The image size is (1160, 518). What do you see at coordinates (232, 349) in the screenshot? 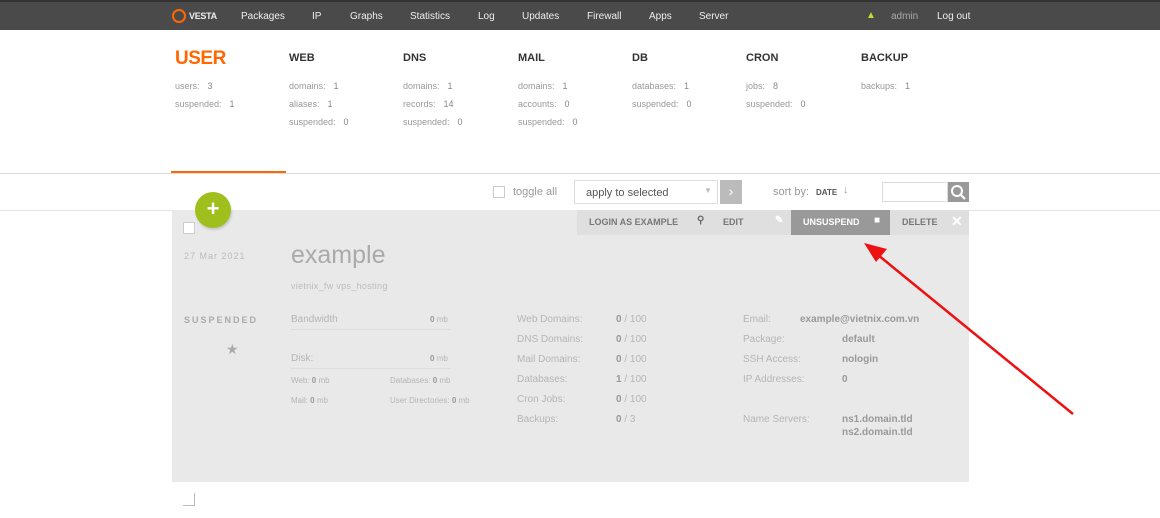
I see `star-icon: ★` at bounding box center [232, 349].